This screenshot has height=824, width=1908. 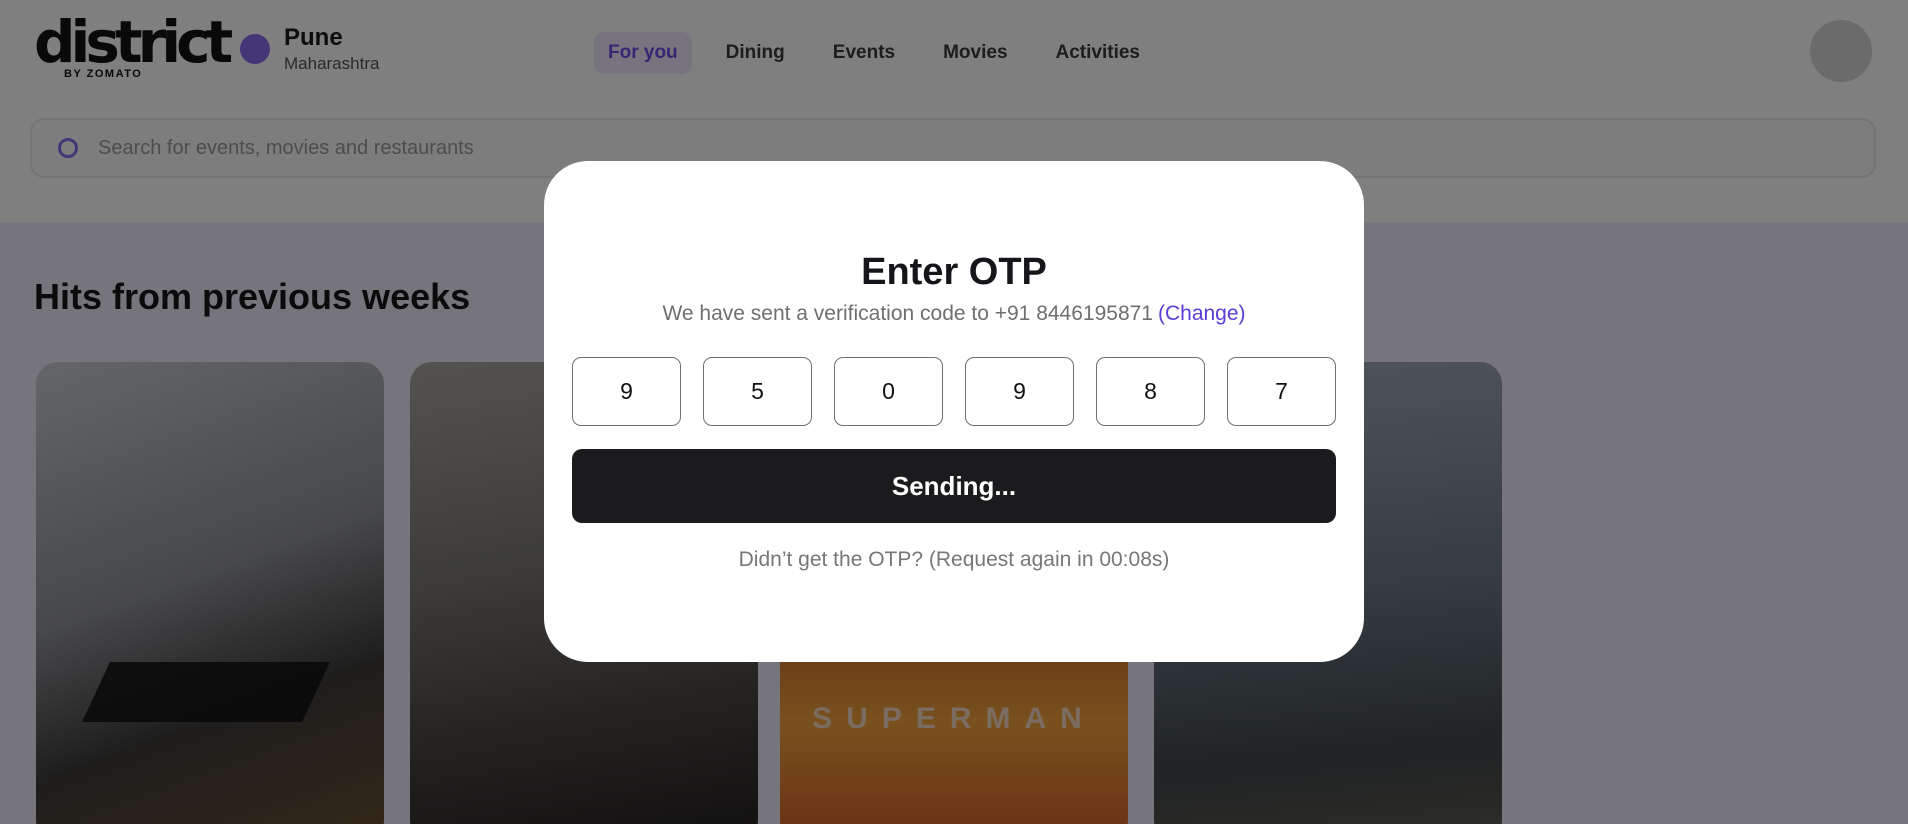 I want to click on otp-input-group: 9 5 0 9 8 7, so click(x=954, y=391).